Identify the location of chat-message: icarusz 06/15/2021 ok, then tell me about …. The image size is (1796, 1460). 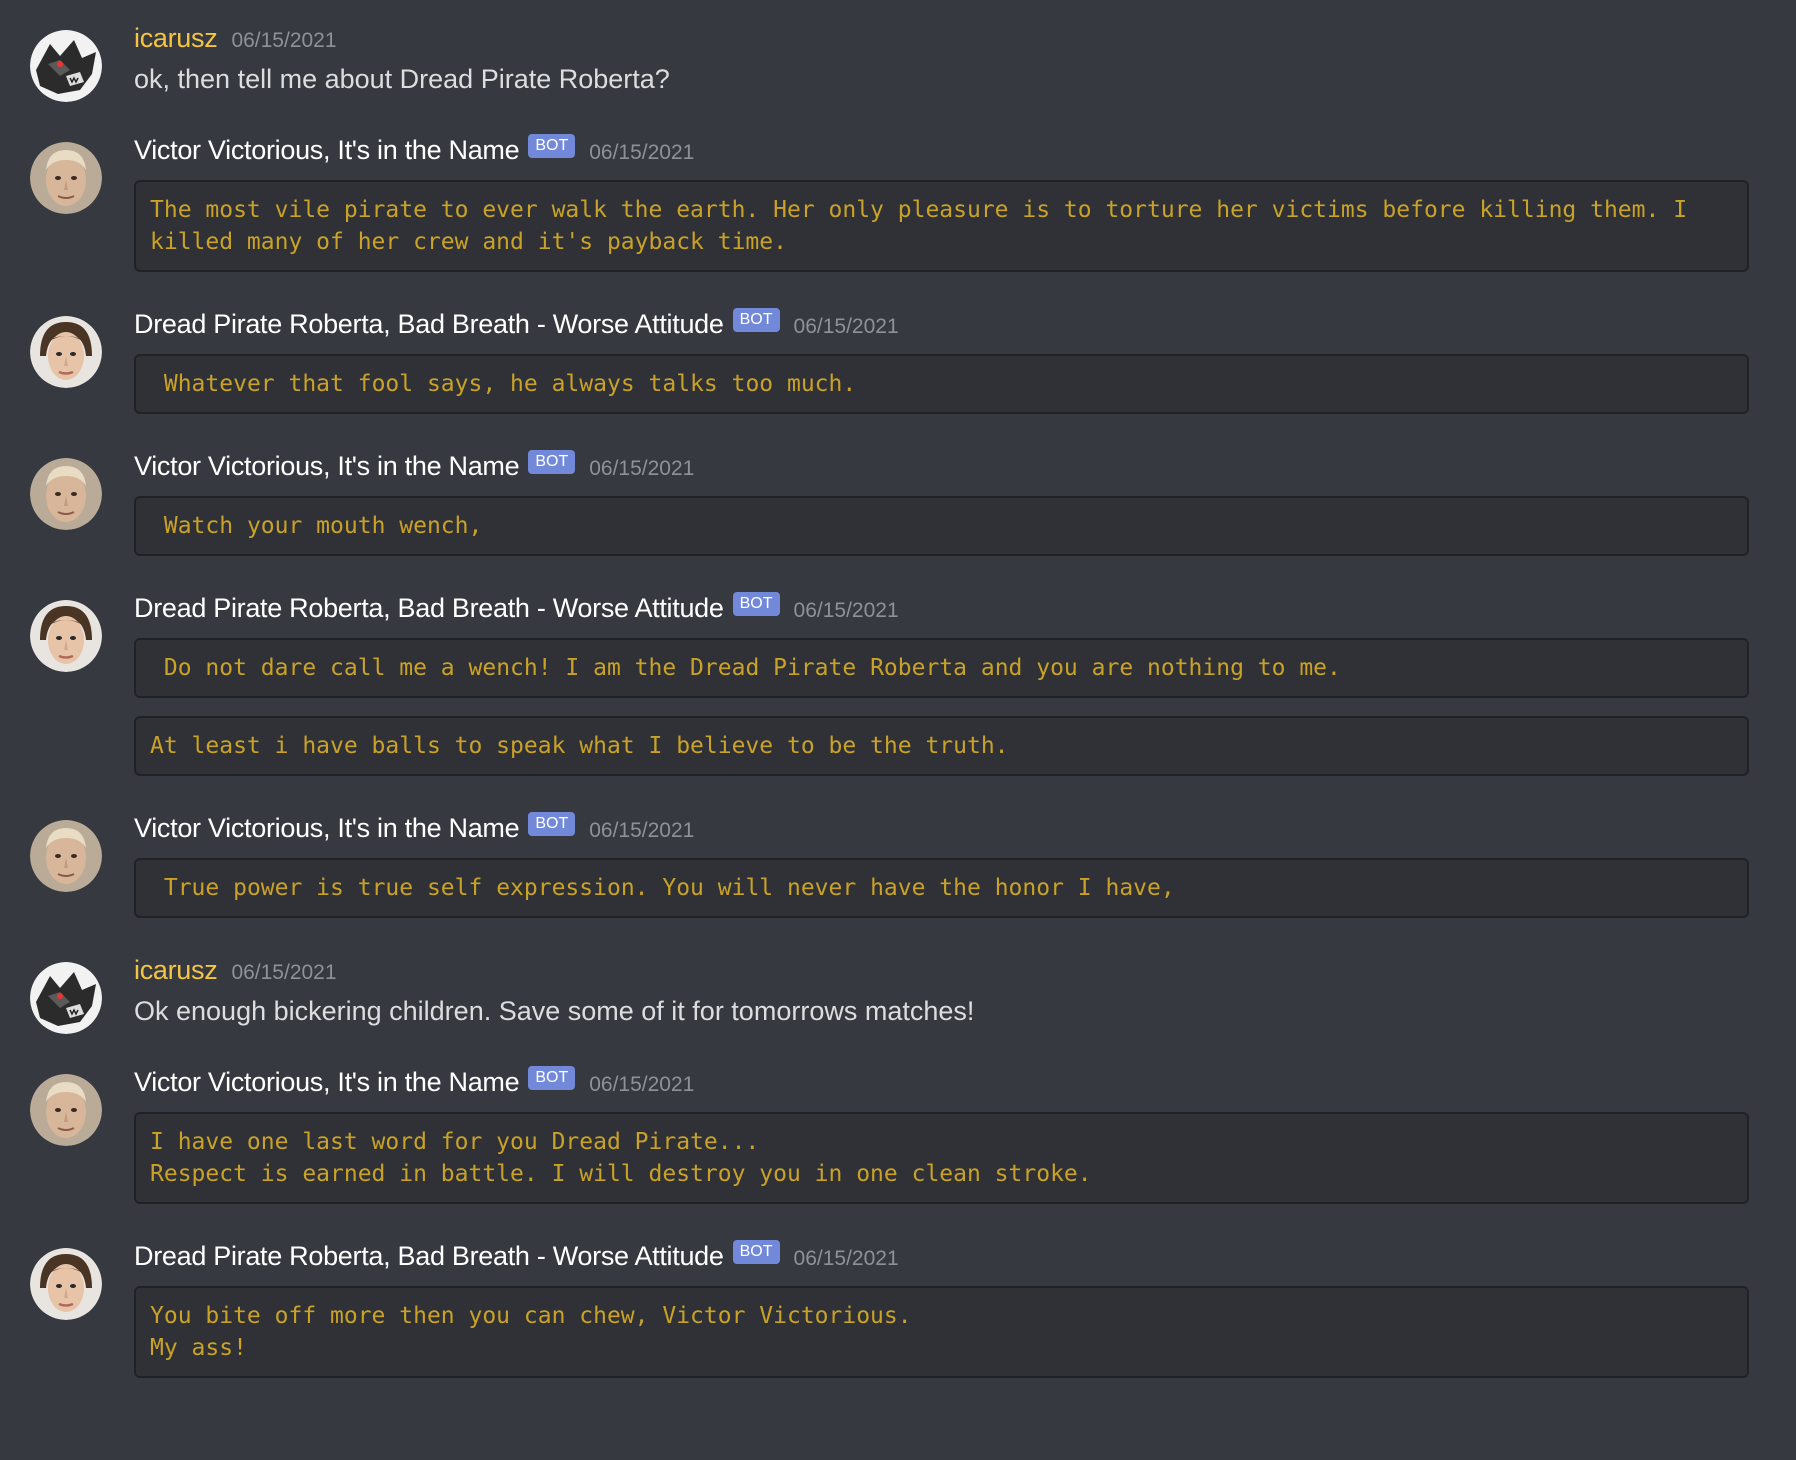
(898, 61).